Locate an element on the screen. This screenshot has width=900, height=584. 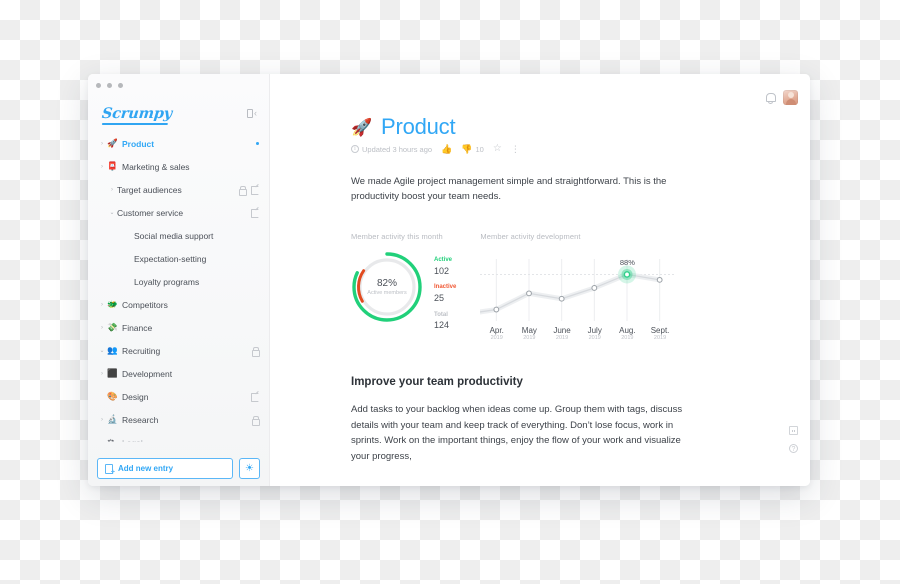
sidebar-item-emoji-icon: 🔬 is located at coordinates (112, 419).